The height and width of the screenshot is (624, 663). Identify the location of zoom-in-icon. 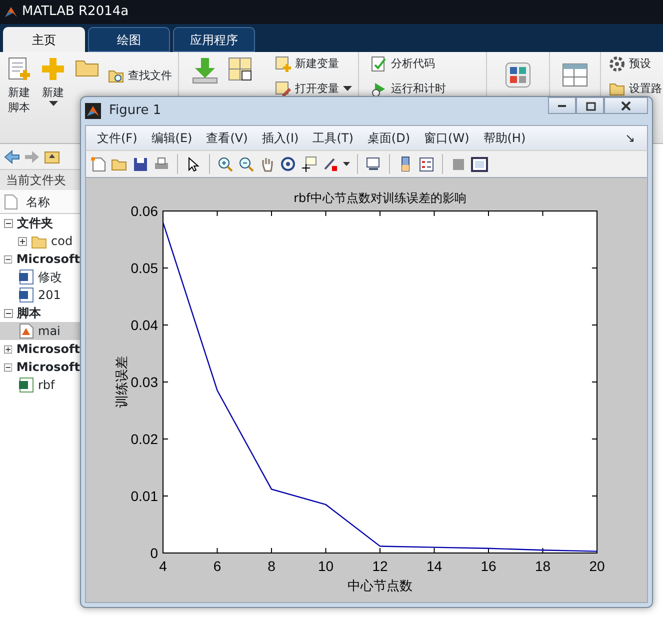
(225, 164).